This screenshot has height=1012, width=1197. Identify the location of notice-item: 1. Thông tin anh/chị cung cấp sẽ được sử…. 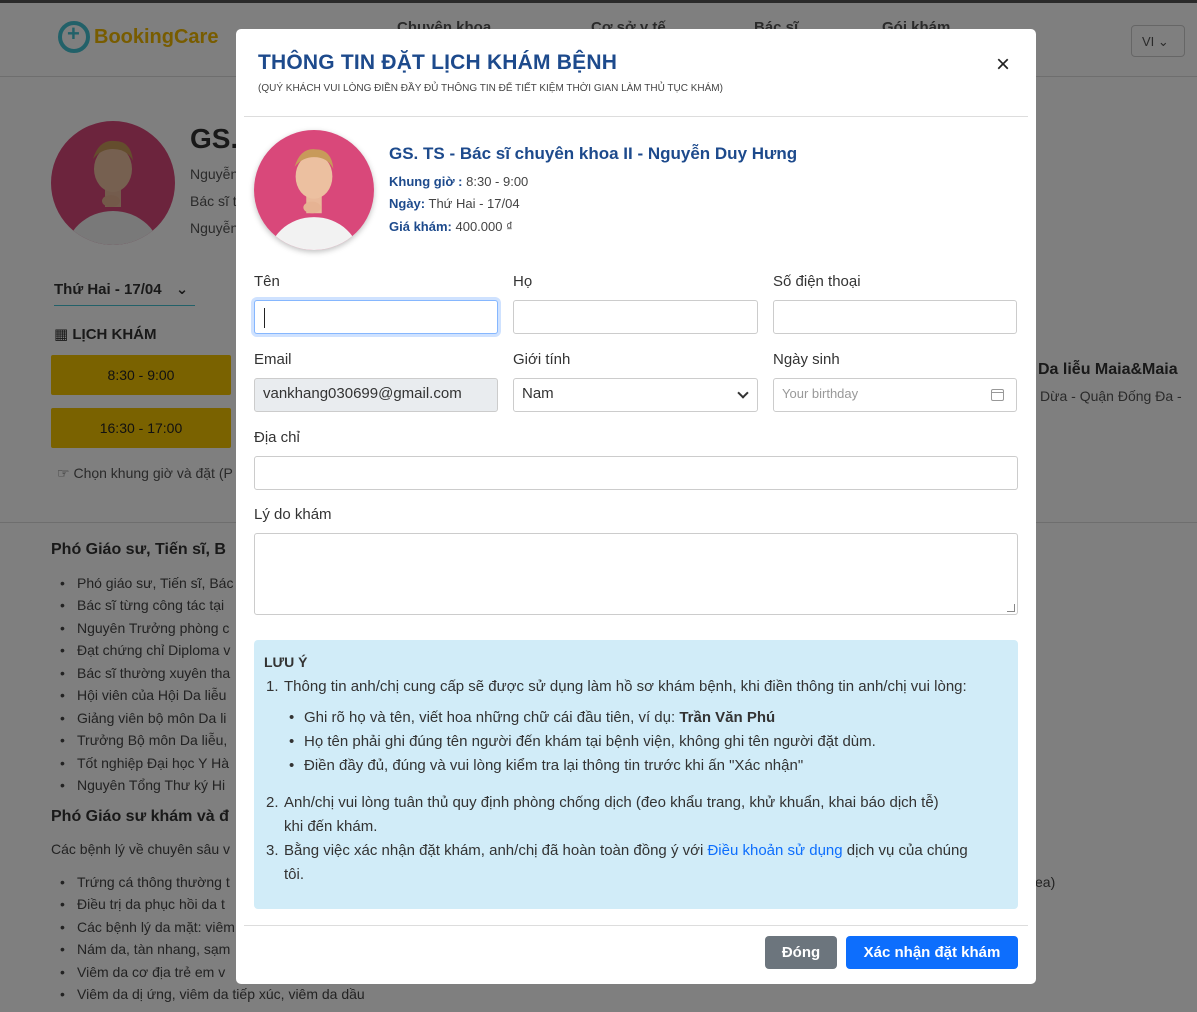
(641, 687).